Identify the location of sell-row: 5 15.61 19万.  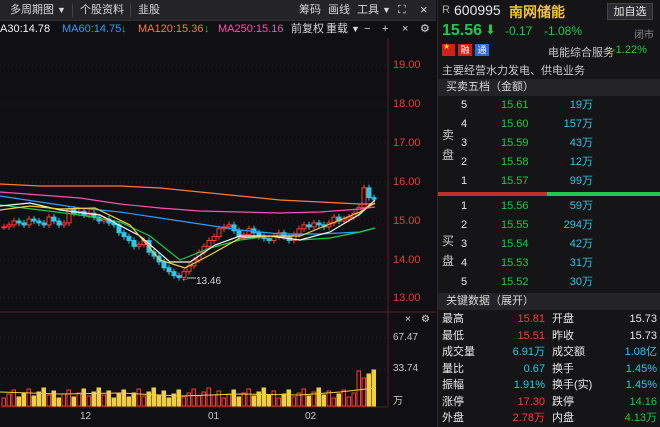
(549, 105).